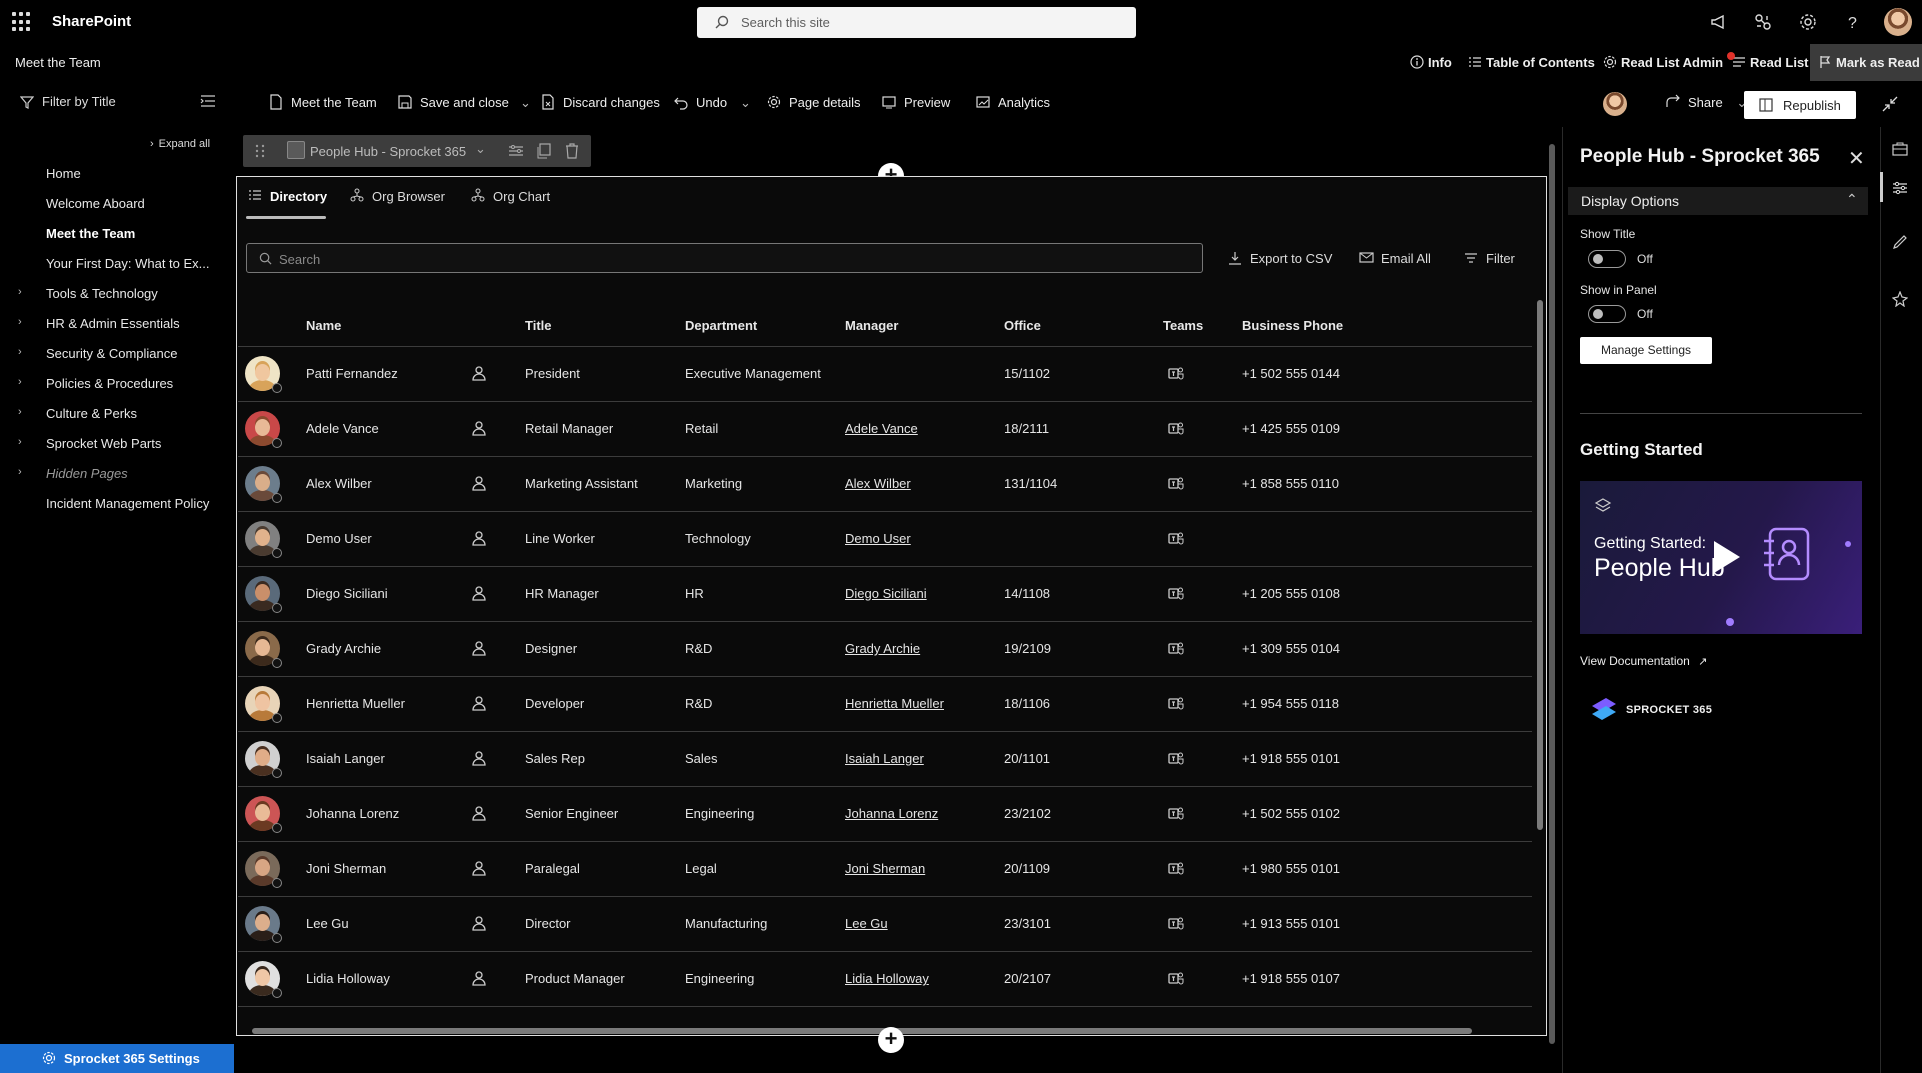  What do you see at coordinates (1280, 258) in the screenshot?
I see `export-csv-button: Export to CSV` at bounding box center [1280, 258].